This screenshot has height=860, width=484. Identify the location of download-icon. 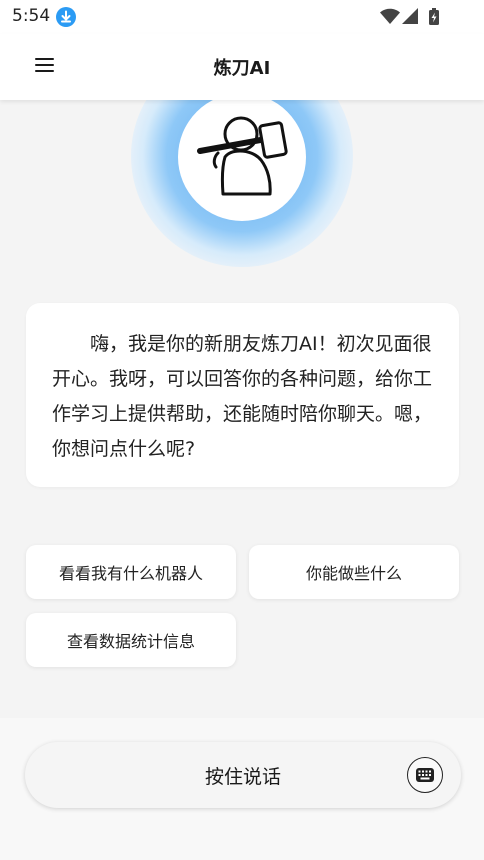
(66, 17).